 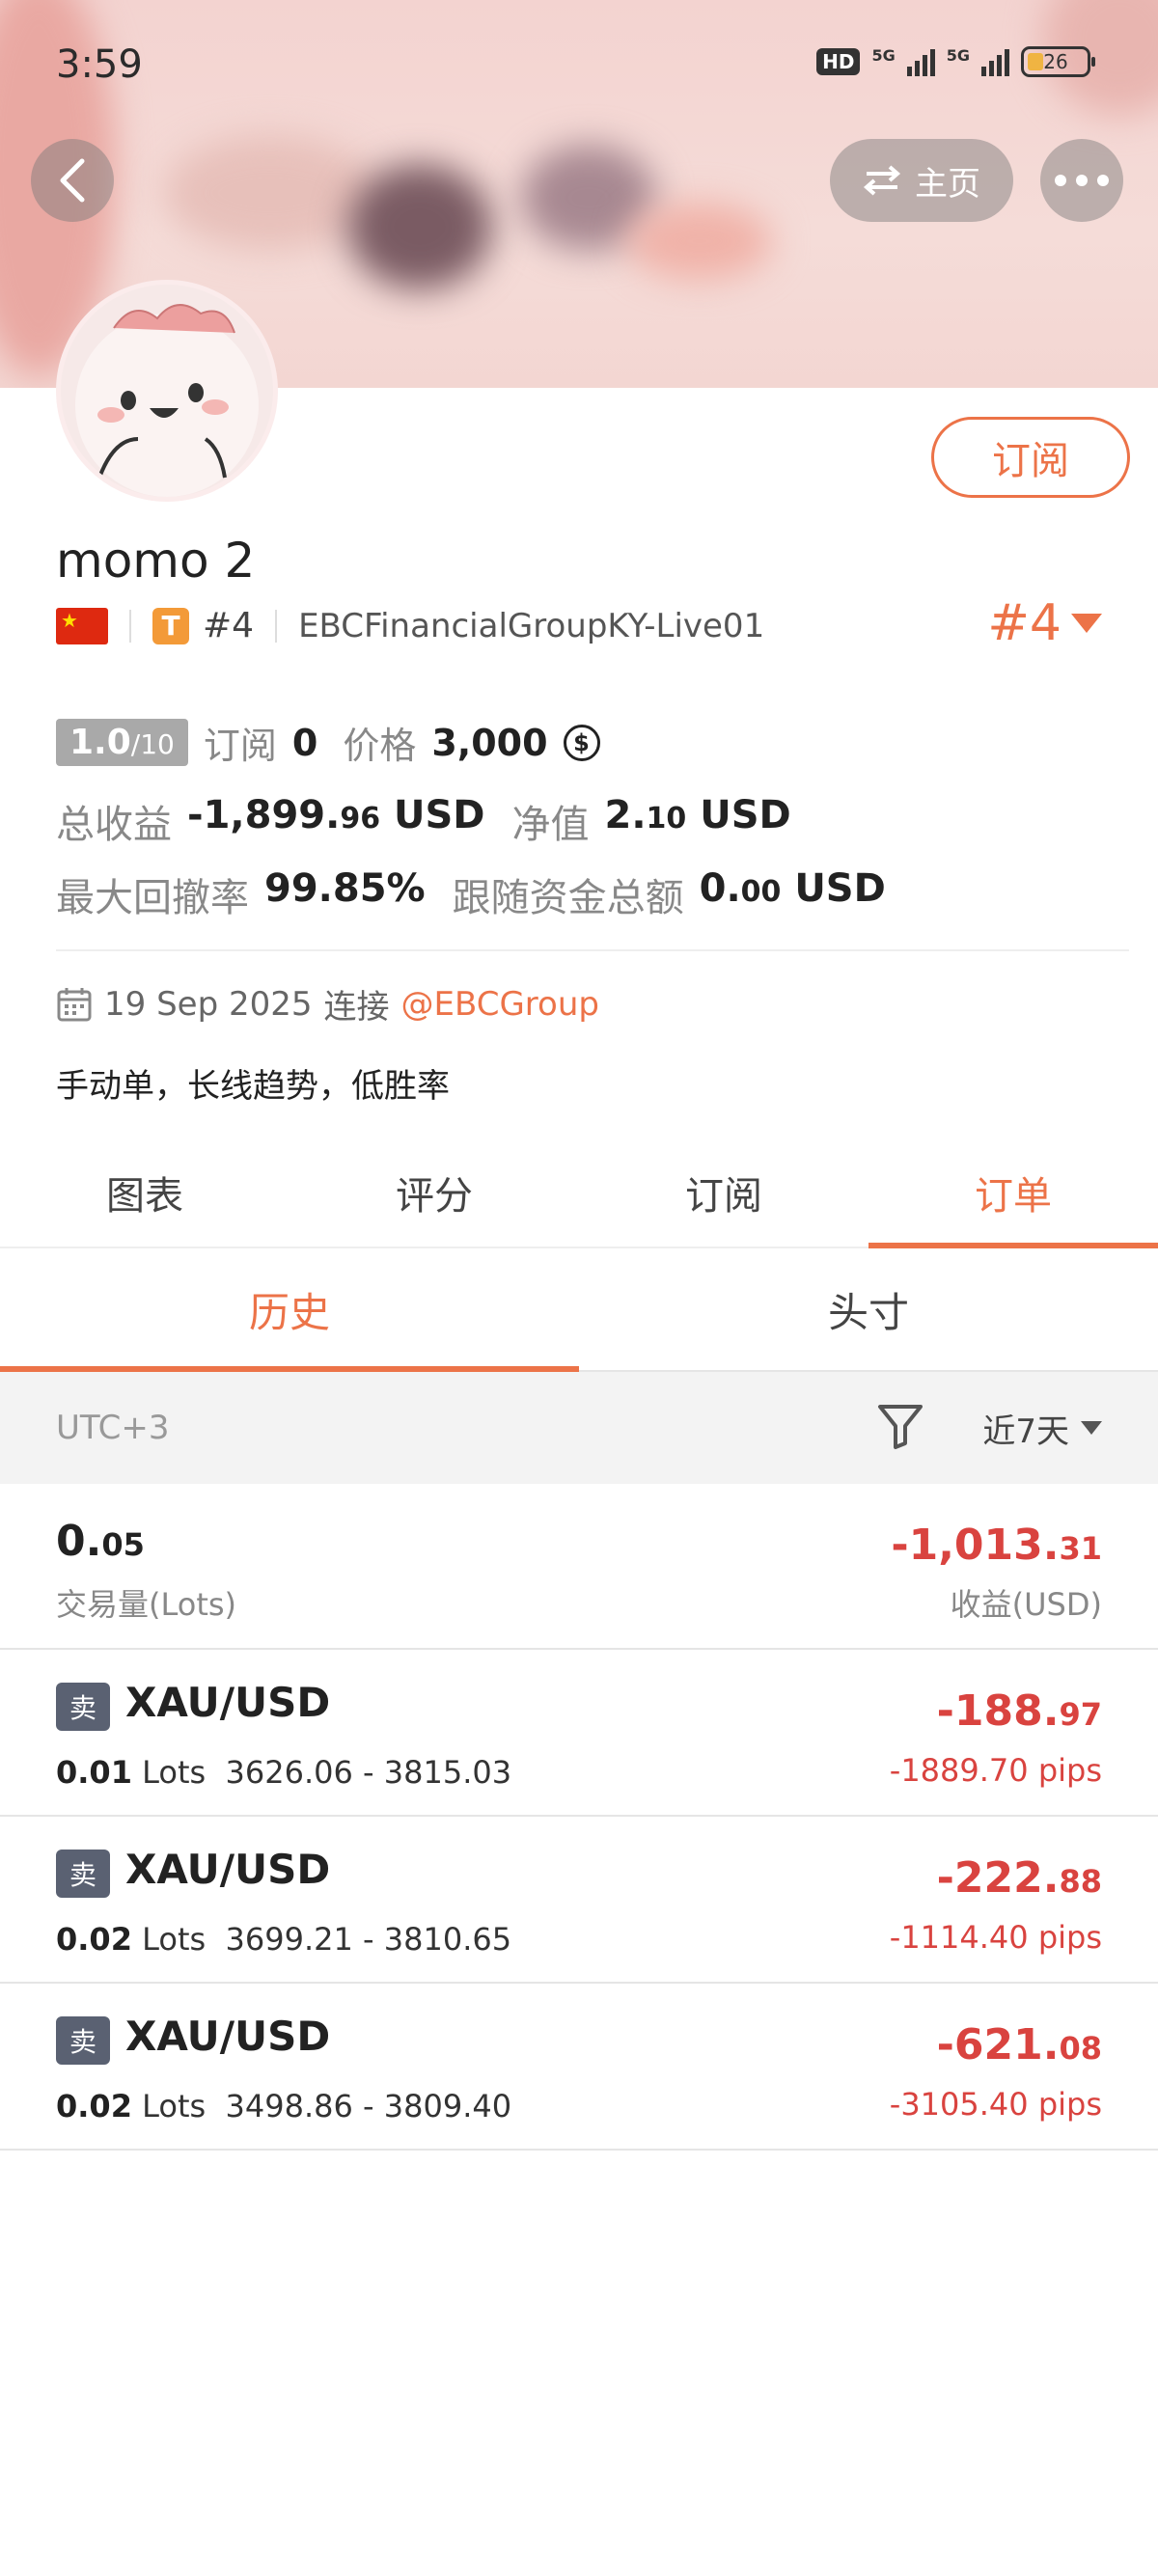 I want to click on order-lots: 0.01 Lots 3626.06 - 3815.03, so click(x=284, y=1773).